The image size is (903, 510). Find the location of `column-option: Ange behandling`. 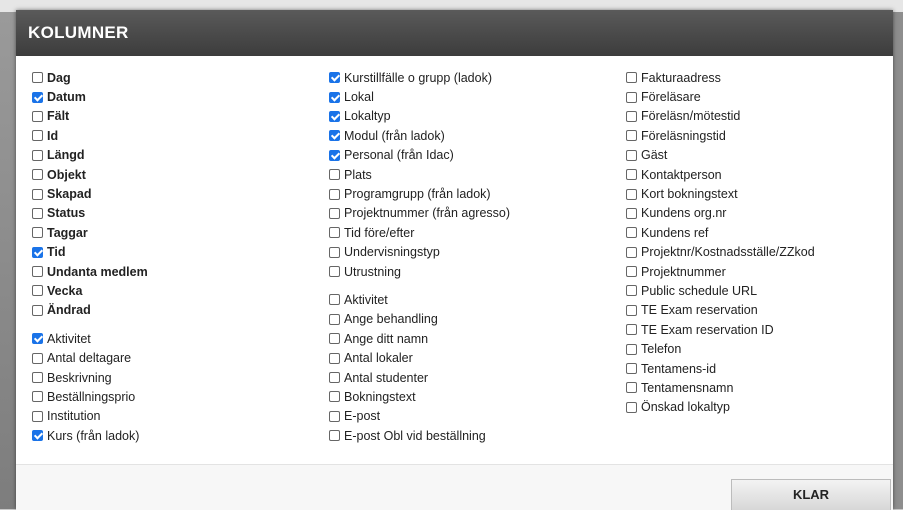

column-option: Ange behandling is located at coordinates (419, 319).